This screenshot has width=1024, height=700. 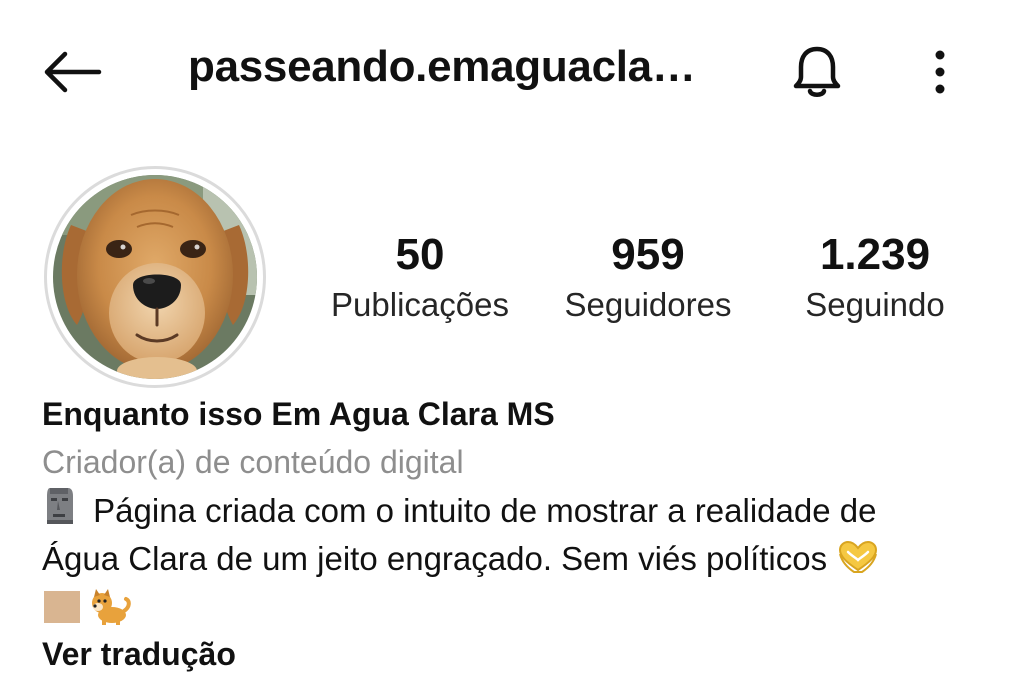 I want to click on heart-hands-emoji, so click(x=858, y=556).